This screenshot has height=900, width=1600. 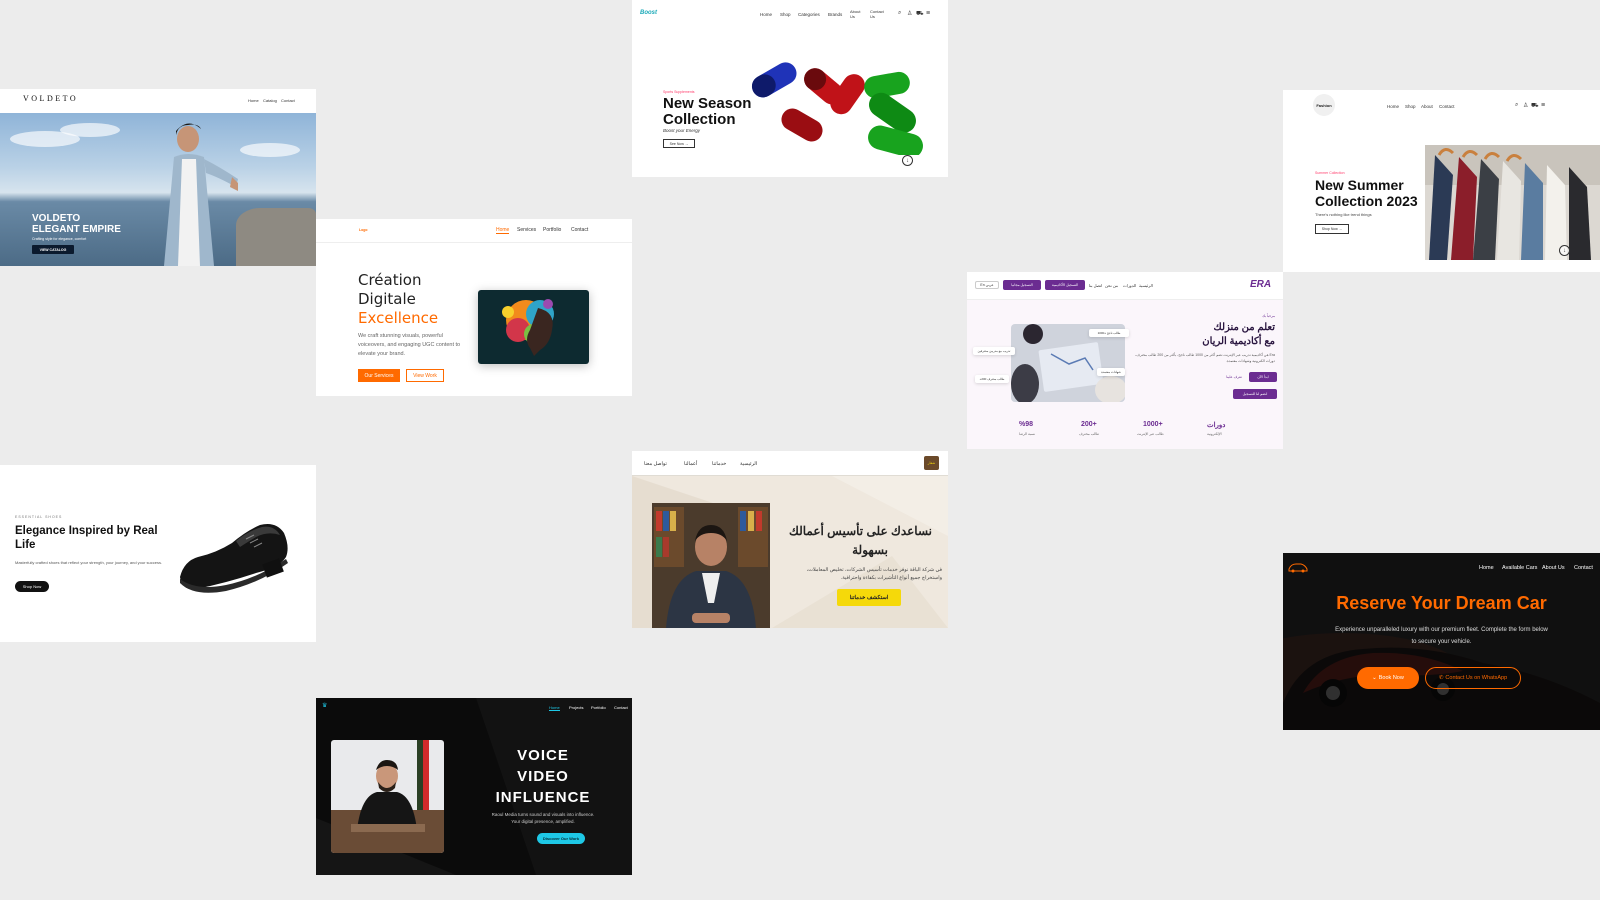 I want to click on nav-works: أعمالنا, so click(x=690, y=464).